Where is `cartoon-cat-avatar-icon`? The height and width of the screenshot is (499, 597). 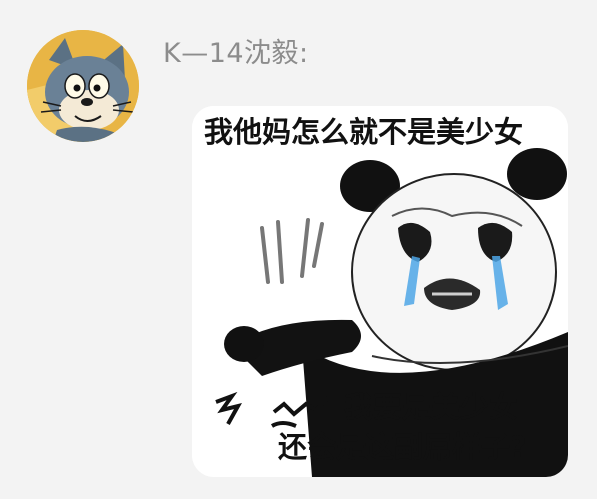 cartoon-cat-avatar-icon is located at coordinates (83, 86).